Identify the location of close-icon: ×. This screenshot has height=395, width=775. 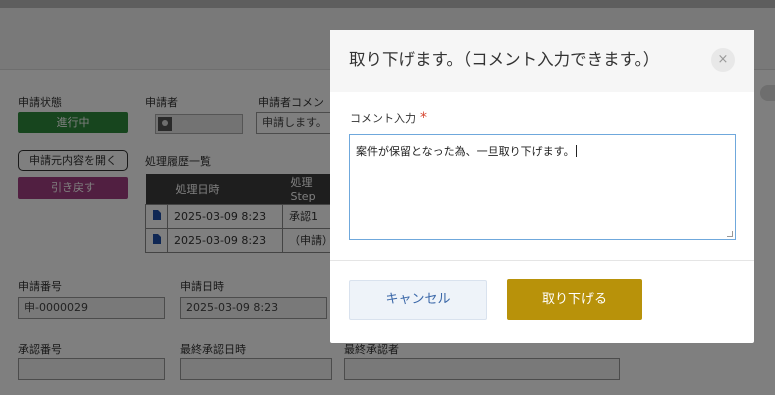
(723, 60).